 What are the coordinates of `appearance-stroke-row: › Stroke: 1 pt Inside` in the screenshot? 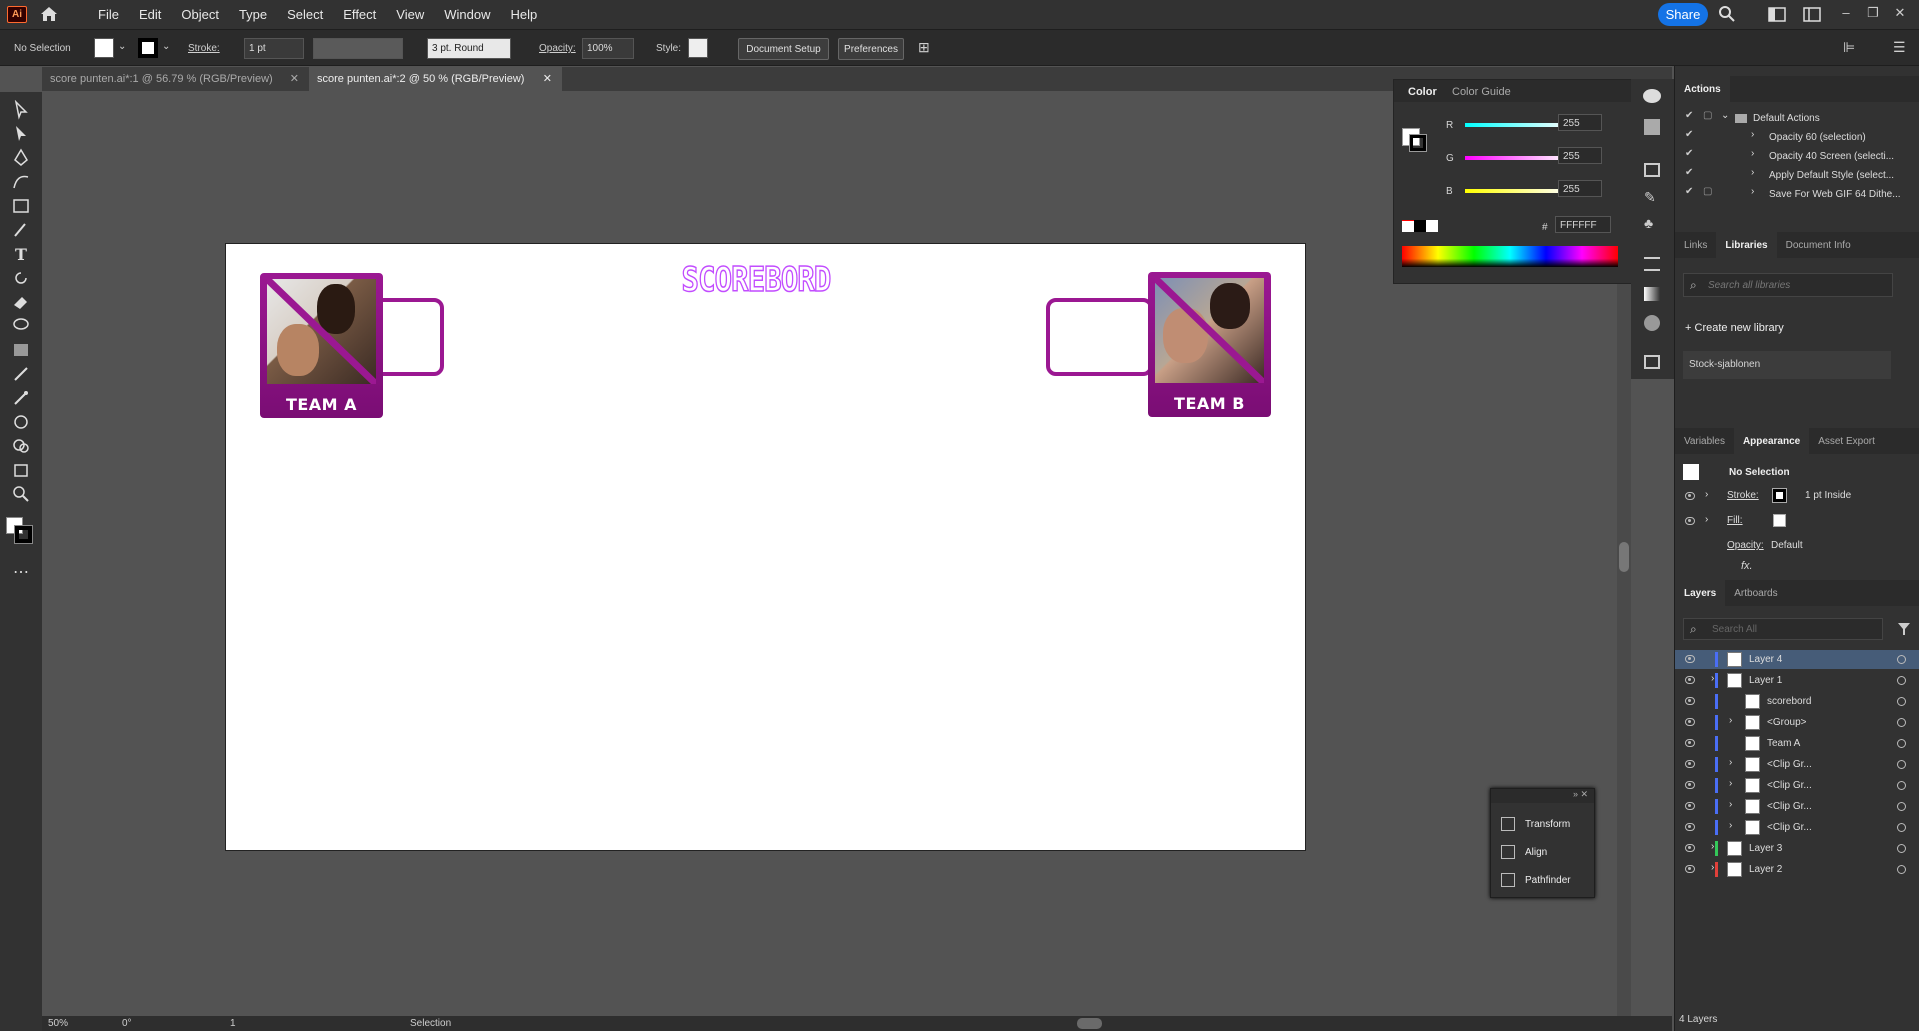 It's located at (1797, 496).